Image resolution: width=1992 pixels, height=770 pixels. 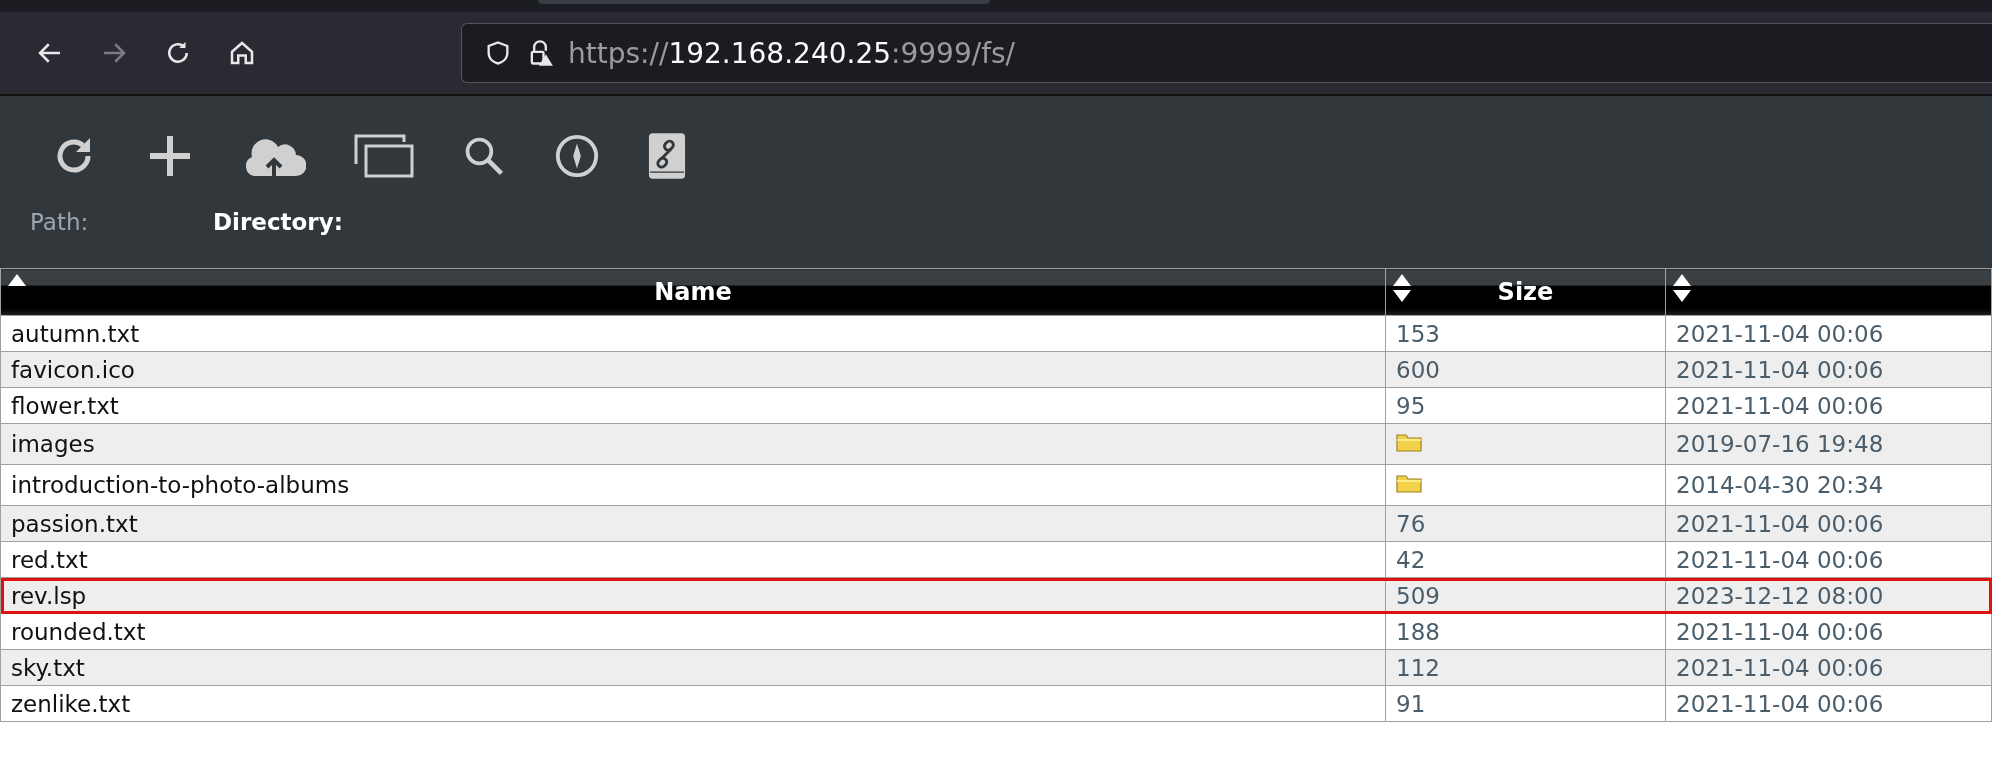 I want to click on date-cell: 2014-04-30 20:34, so click(x=1828, y=485).